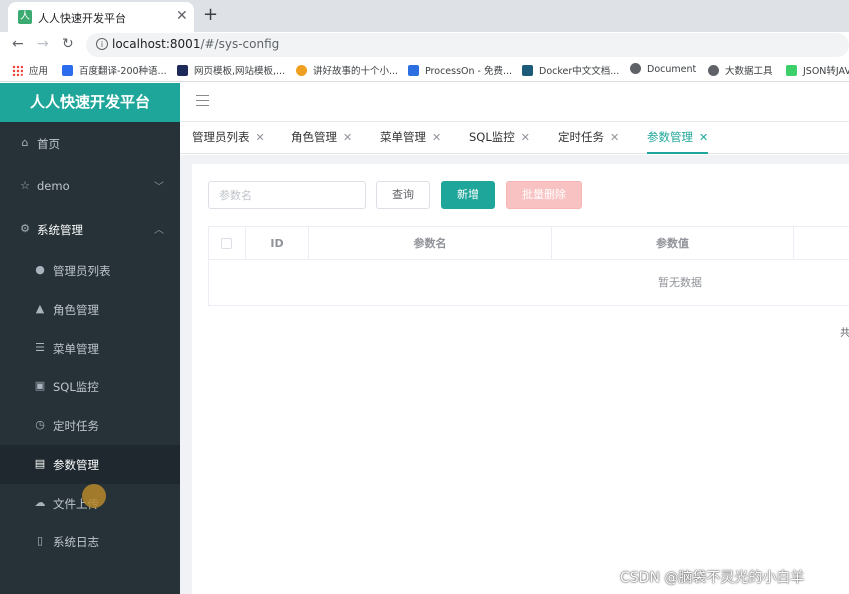 This screenshot has height=594, width=849. I want to click on tab-config: 参数管理 ✕, so click(678, 141).